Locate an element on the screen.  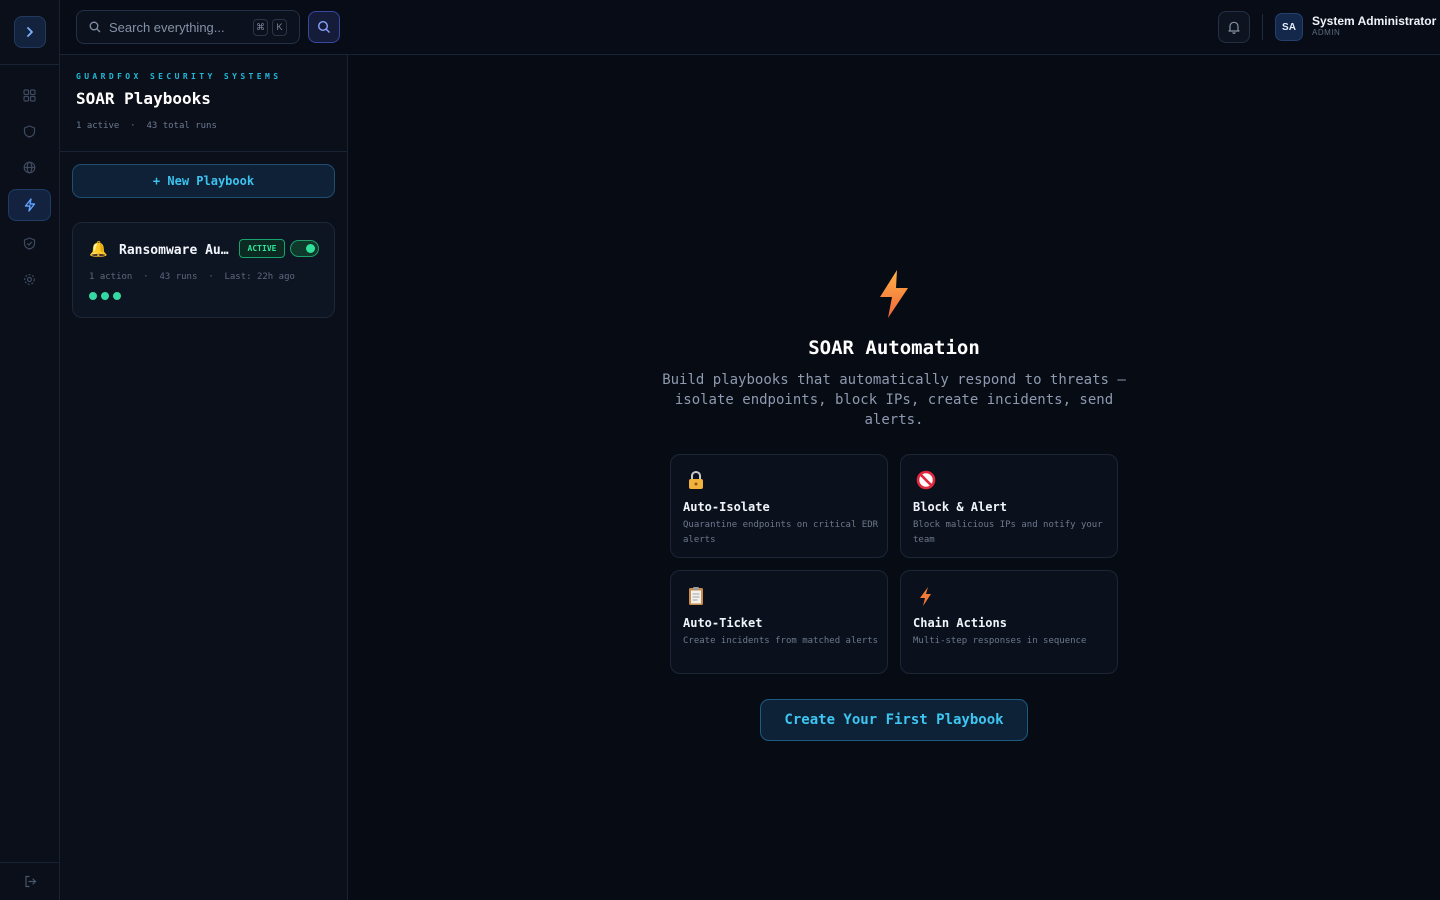
bell-icon is located at coordinates (1234, 27).